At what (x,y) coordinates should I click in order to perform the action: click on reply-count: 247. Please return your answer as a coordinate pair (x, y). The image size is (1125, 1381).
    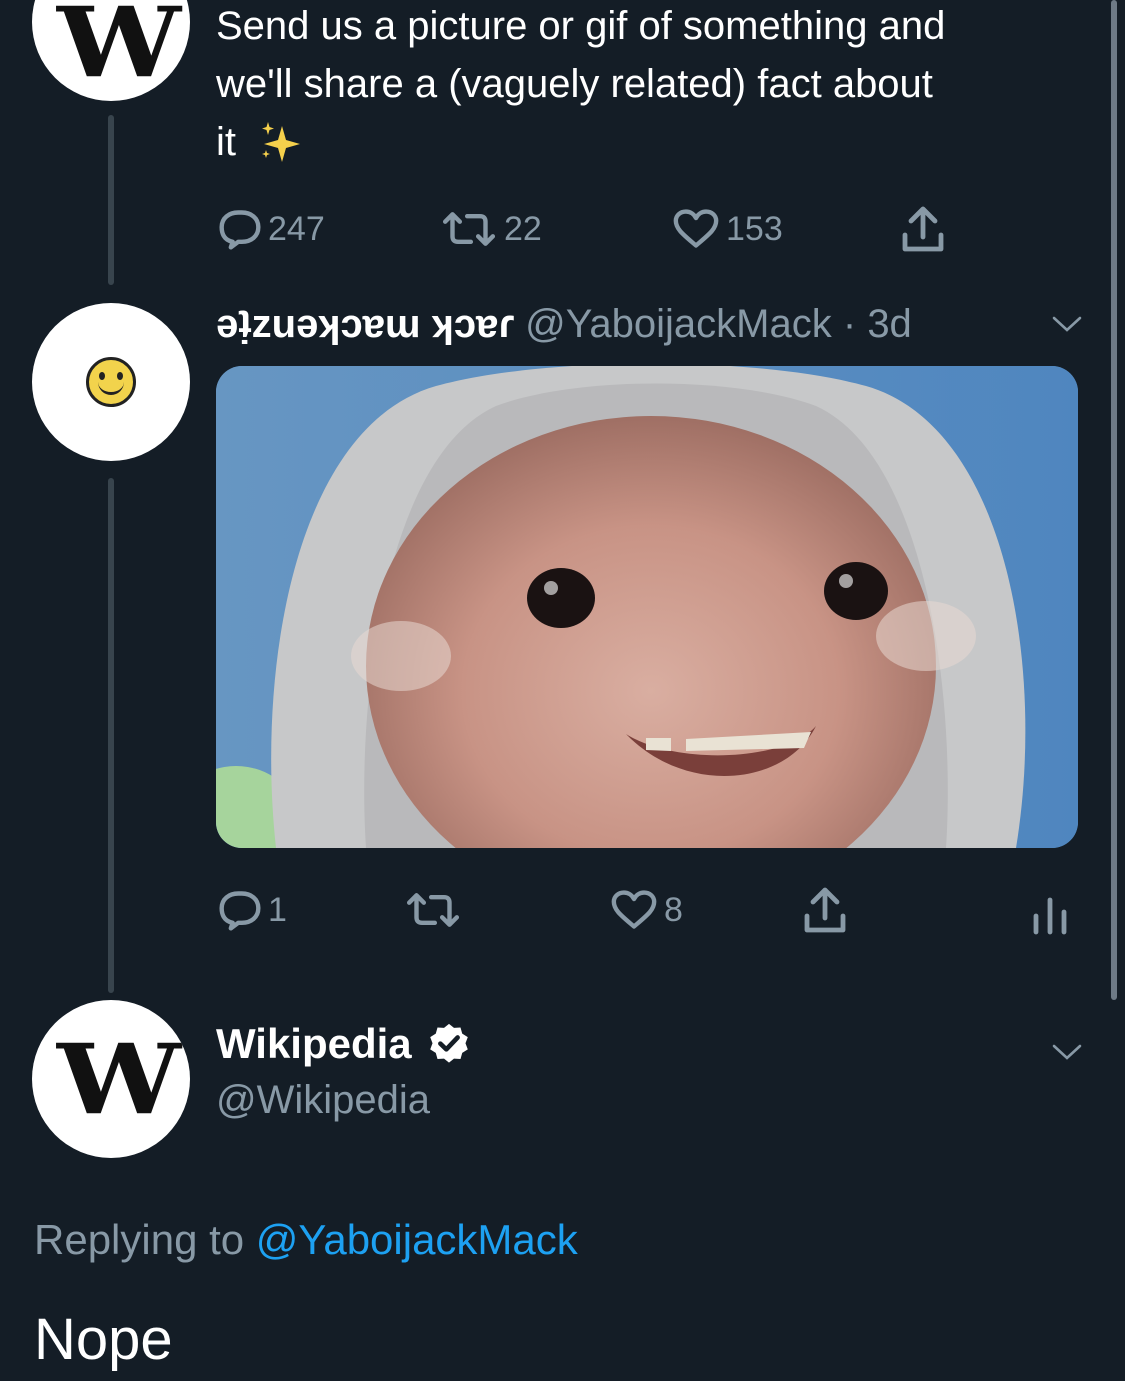
    Looking at the image, I should click on (296, 228).